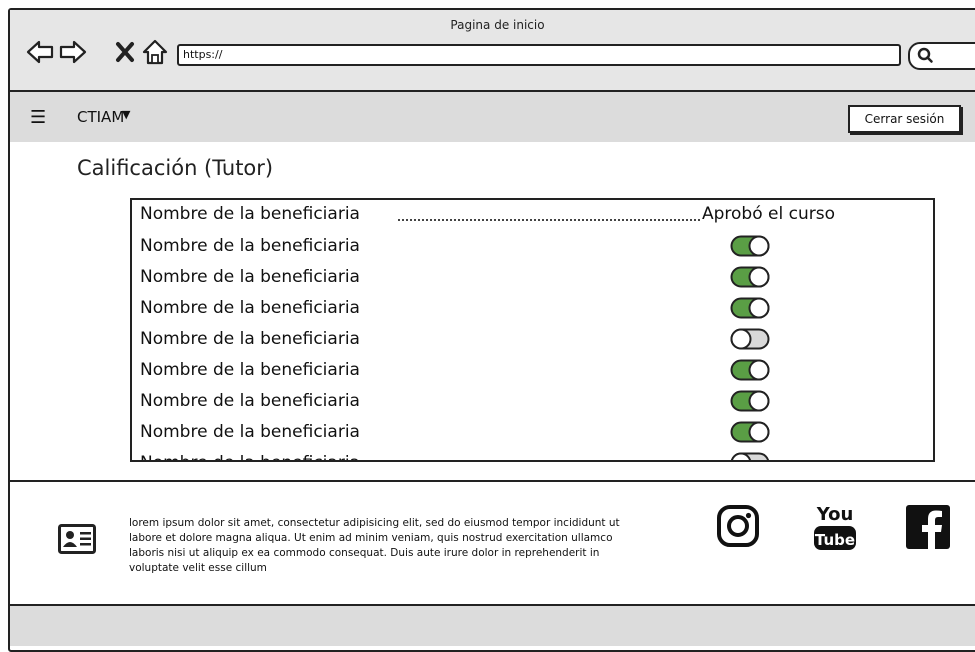  What do you see at coordinates (73, 52) in the screenshot?
I see `forward-icon` at bounding box center [73, 52].